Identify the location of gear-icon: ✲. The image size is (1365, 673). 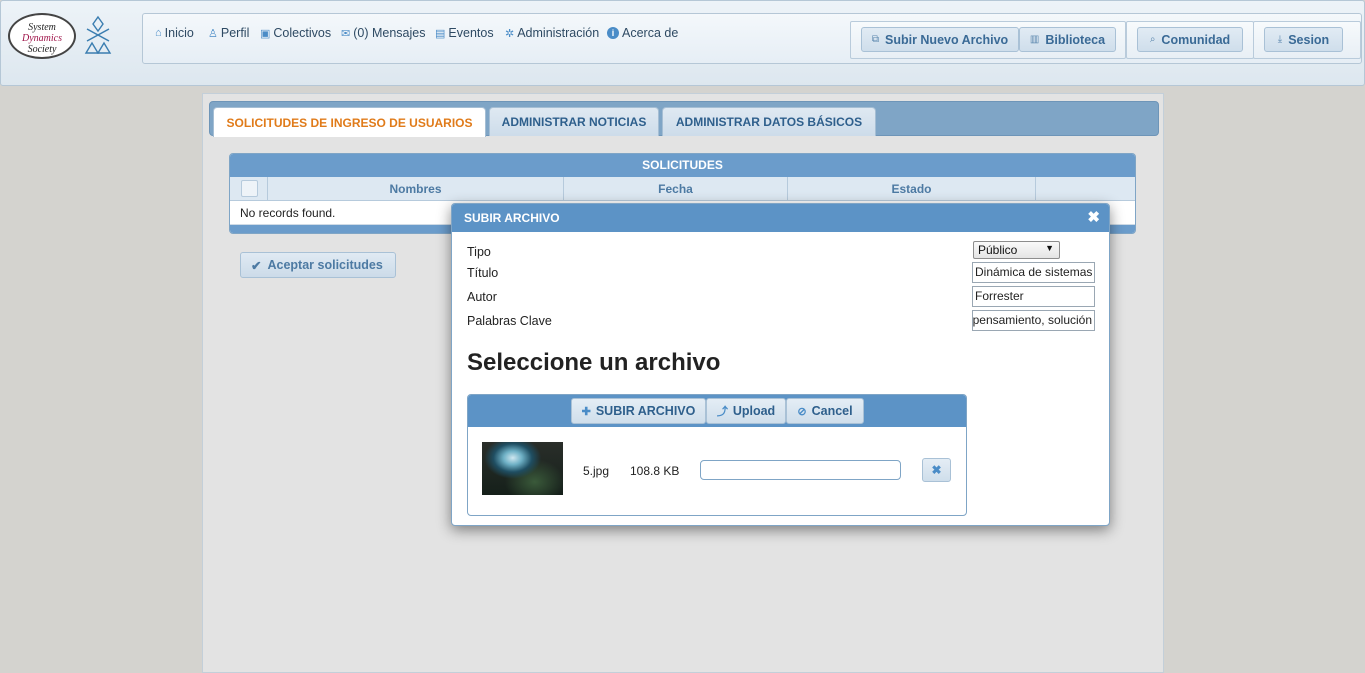
(510, 33).